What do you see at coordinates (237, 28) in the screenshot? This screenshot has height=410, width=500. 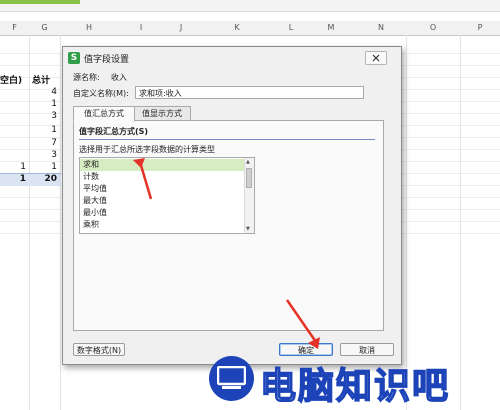 I see `column-header-k: K` at bounding box center [237, 28].